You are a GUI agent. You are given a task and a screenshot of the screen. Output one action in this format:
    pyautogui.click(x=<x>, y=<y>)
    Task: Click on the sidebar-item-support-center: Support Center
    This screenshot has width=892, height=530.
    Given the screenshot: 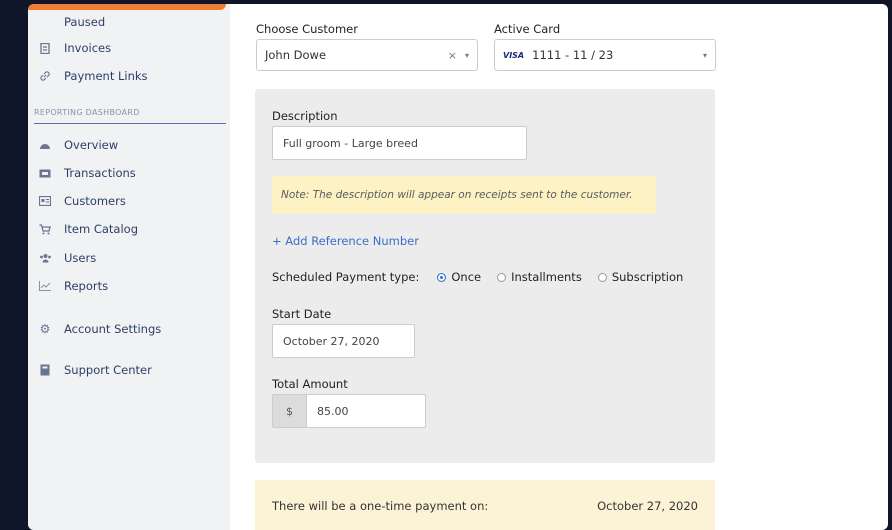 What is the action you would take?
    pyautogui.click(x=132, y=370)
    